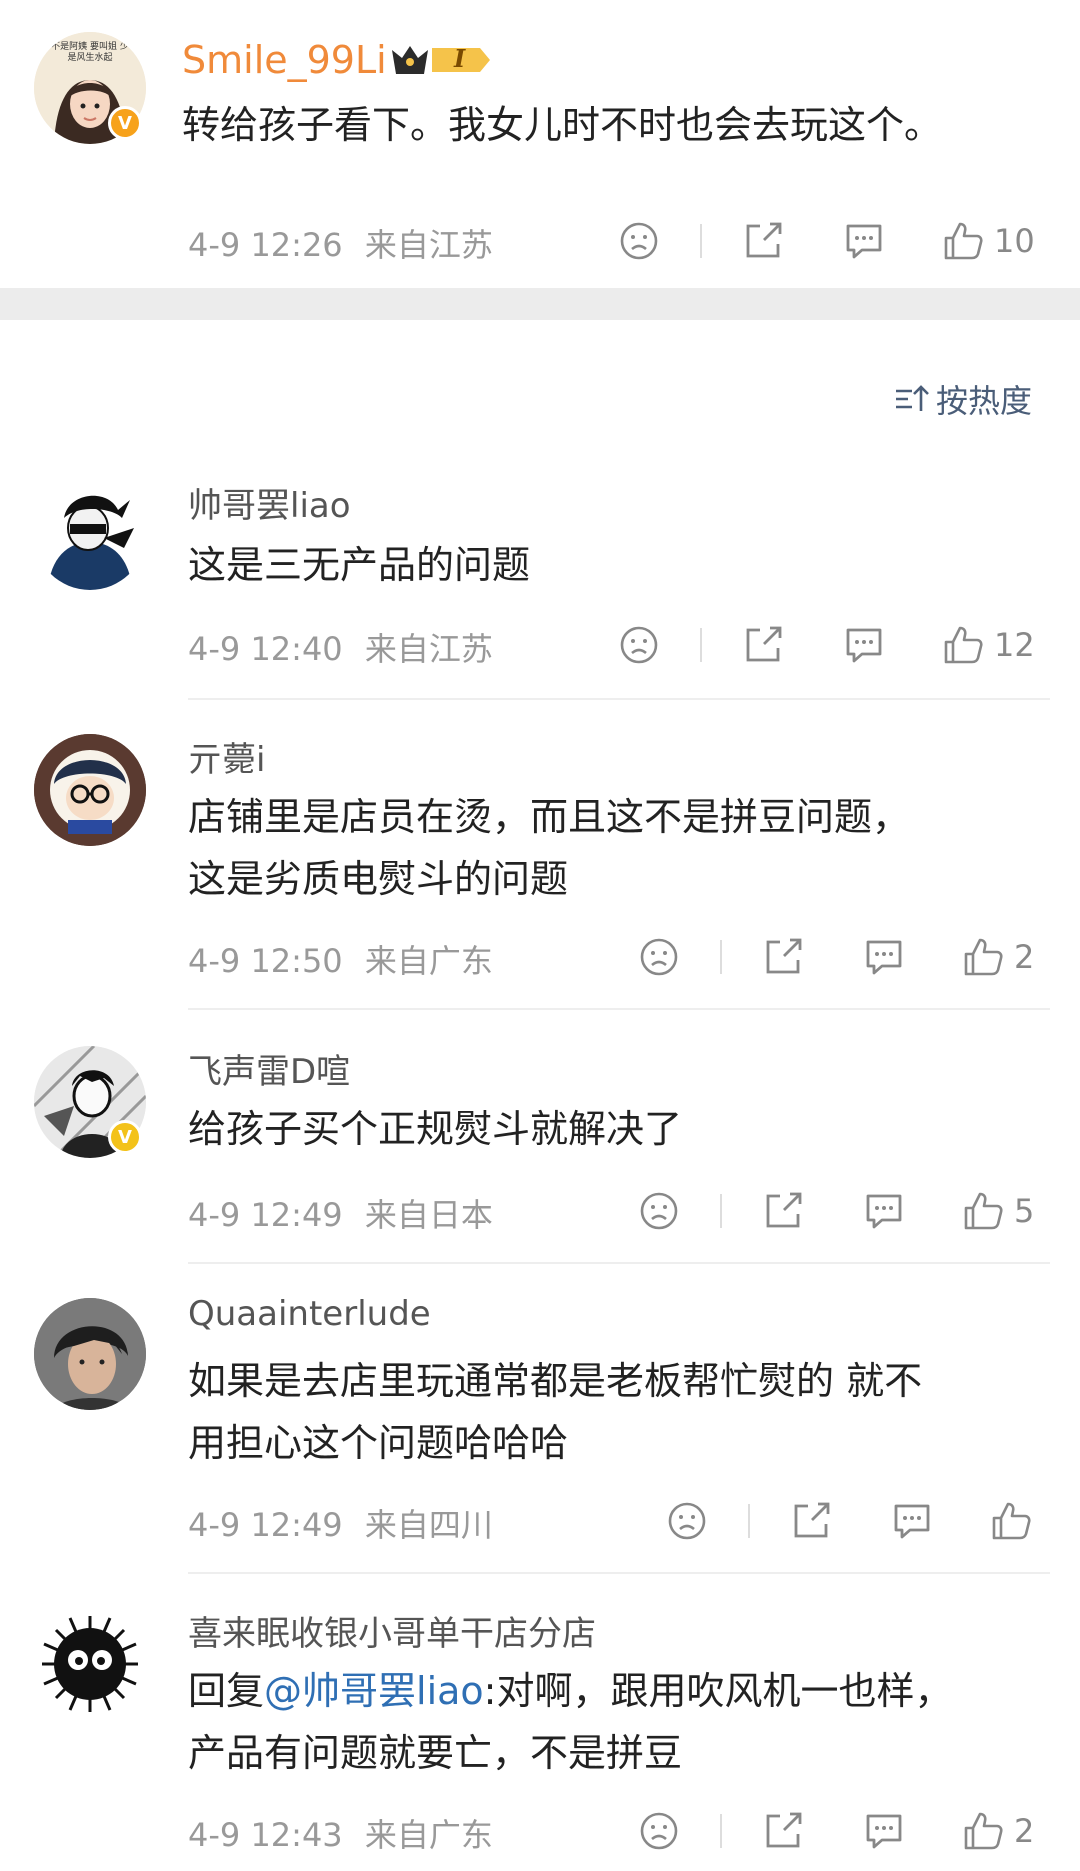 This screenshot has height=1871, width=1080. I want to click on comment-actions, so click(540, 1521).